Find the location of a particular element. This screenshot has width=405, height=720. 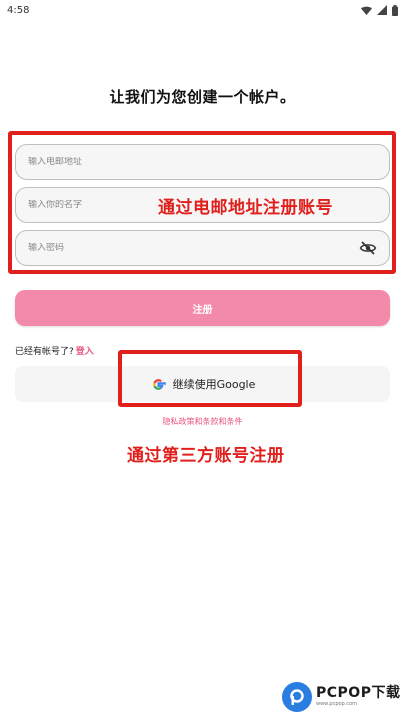

battery-icon is located at coordinates (395, 10).